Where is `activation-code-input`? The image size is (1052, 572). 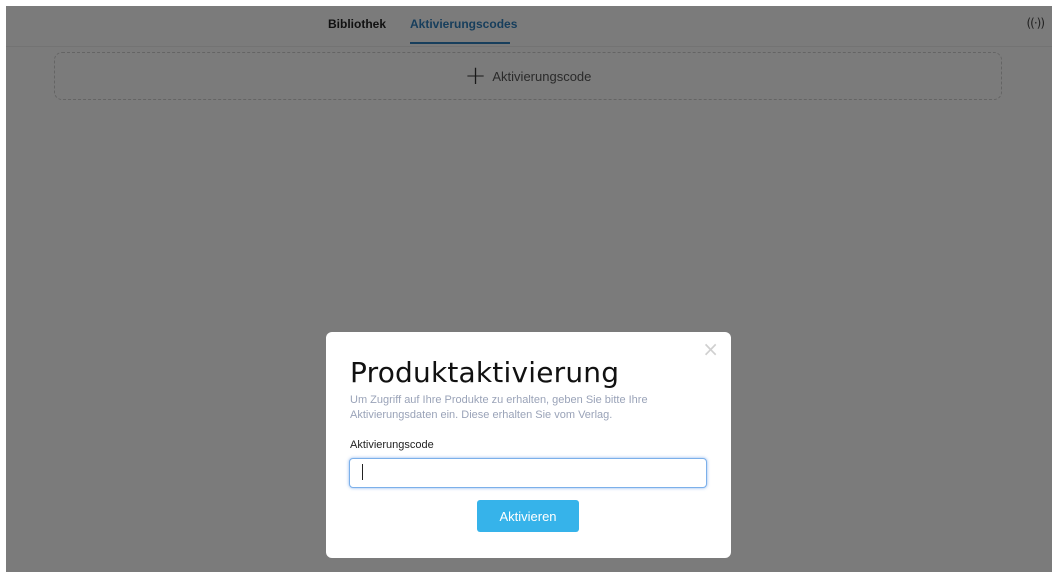 activation-code-input is located at coordinates (528, 473).